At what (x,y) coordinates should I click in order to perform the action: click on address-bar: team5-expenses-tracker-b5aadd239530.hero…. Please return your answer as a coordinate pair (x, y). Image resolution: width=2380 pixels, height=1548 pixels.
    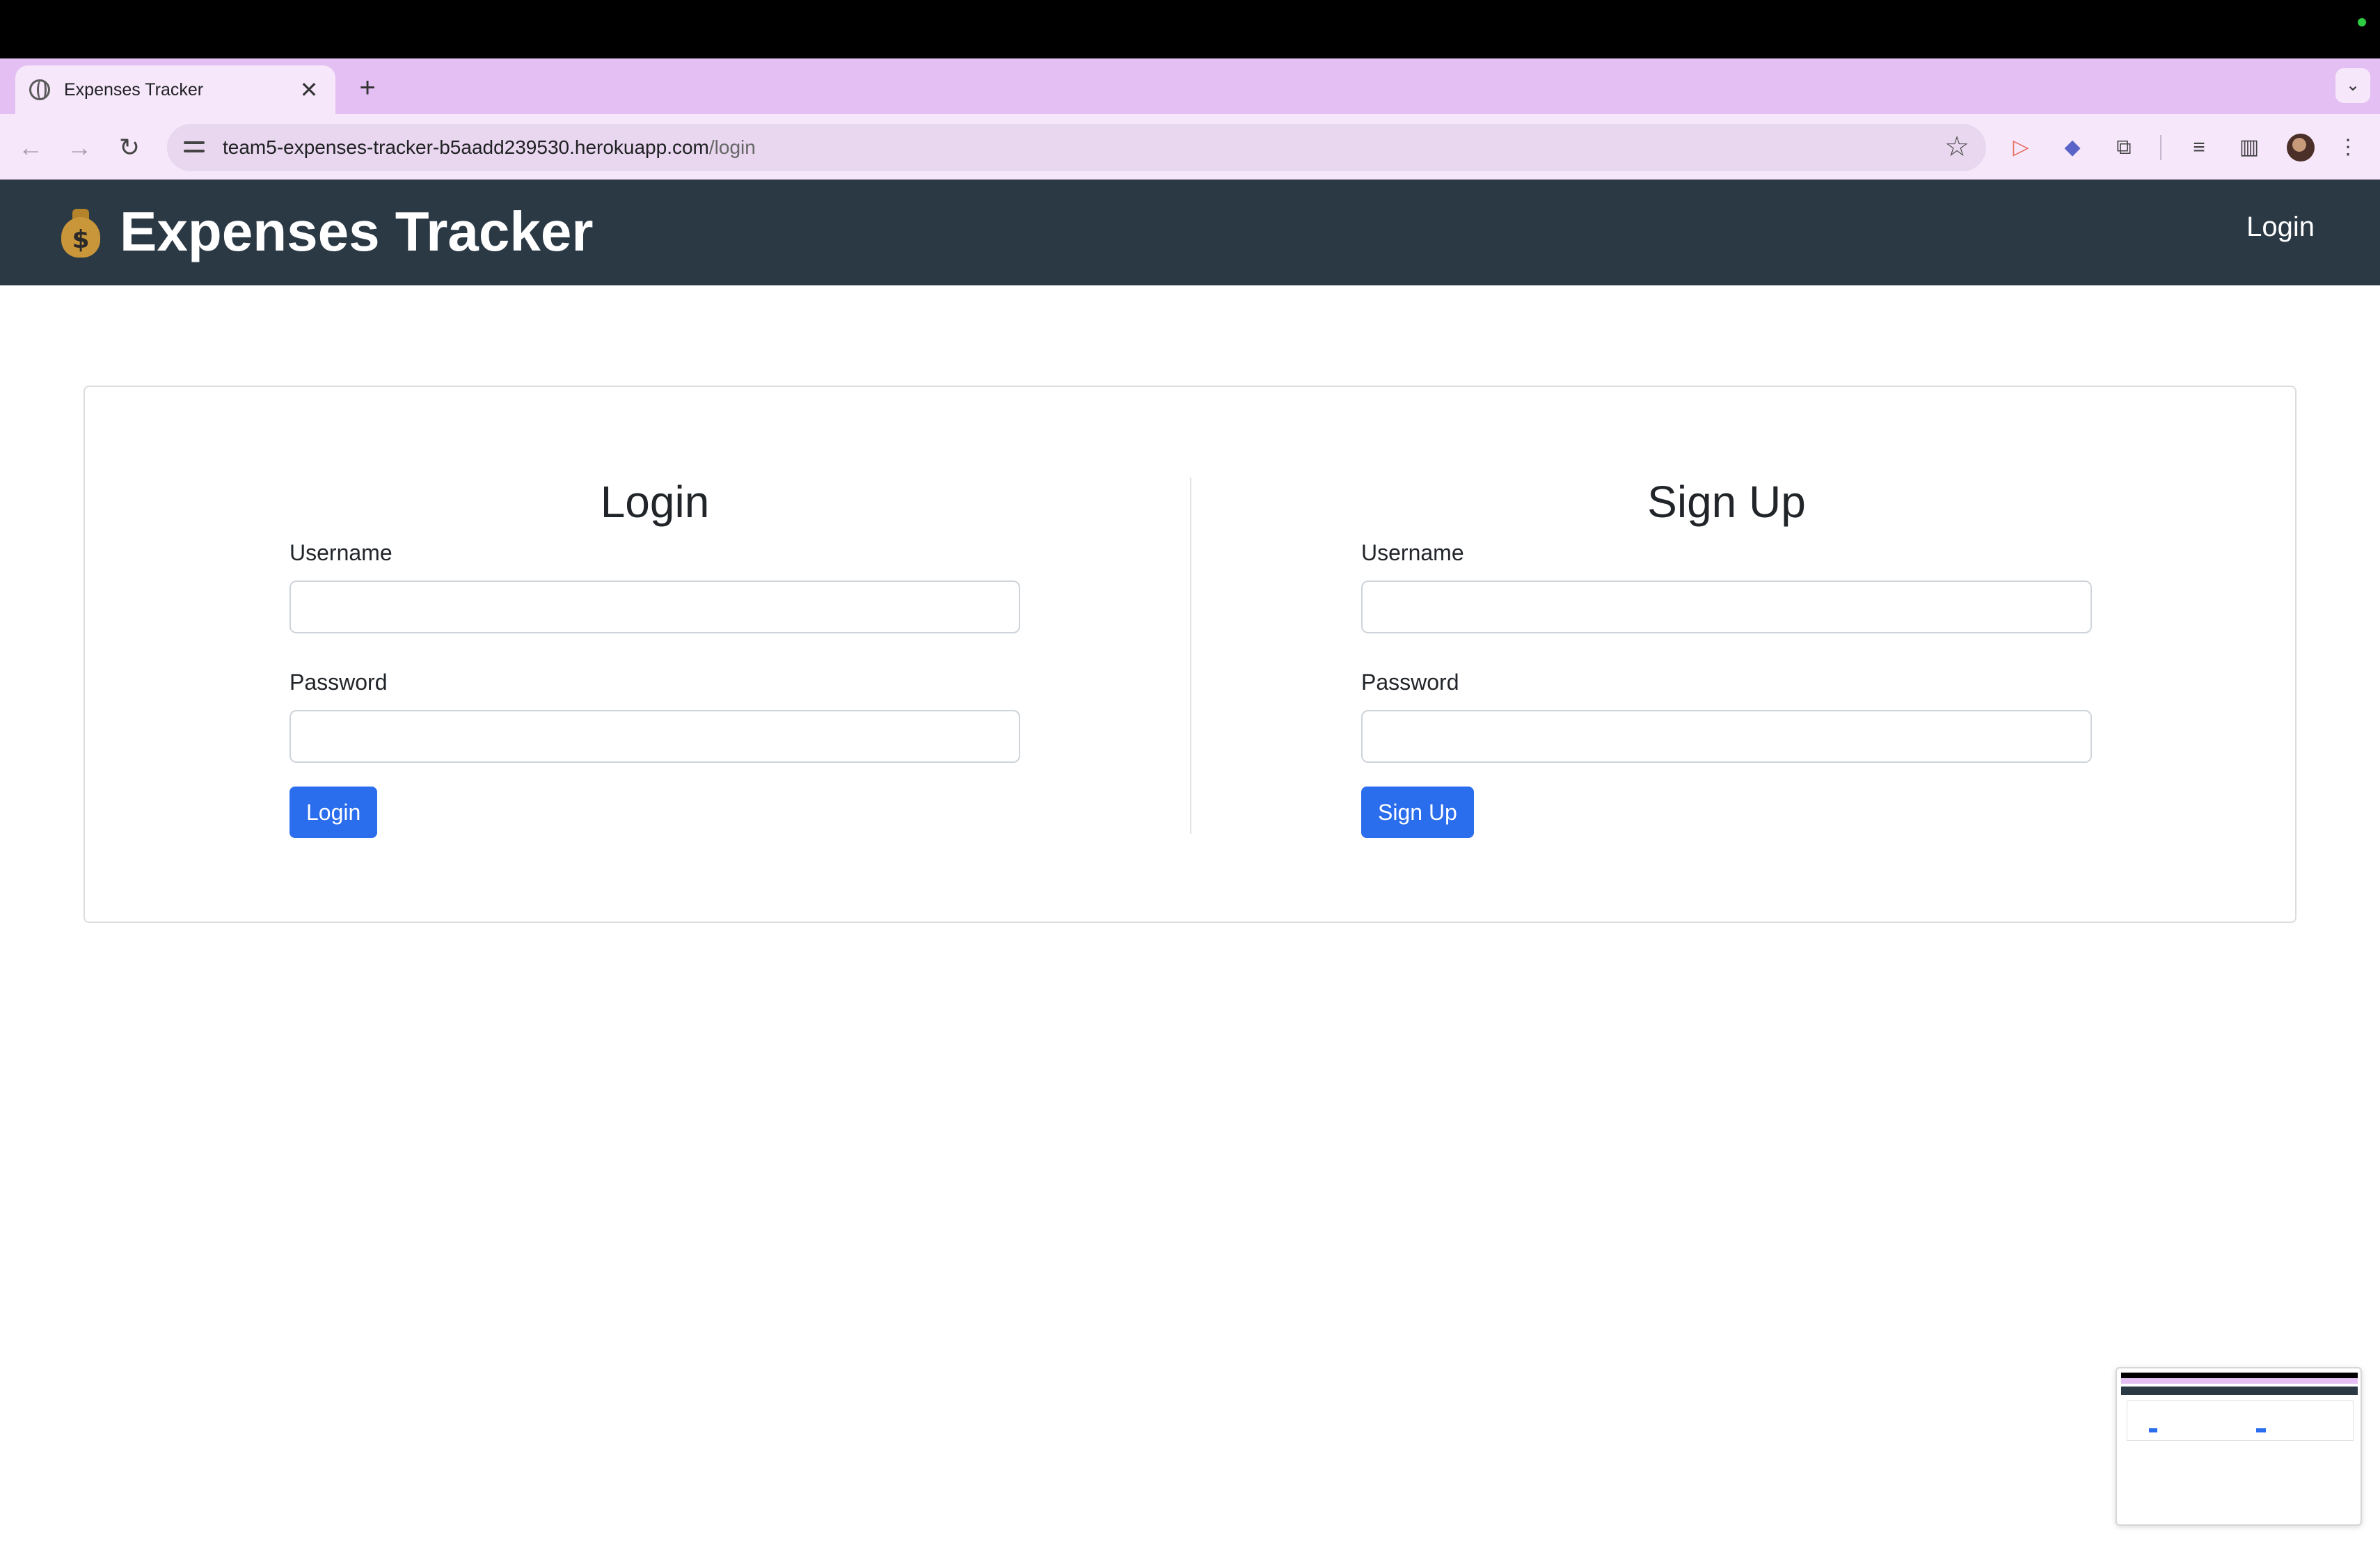
    Looking at the image, I should click on (1076, 147).